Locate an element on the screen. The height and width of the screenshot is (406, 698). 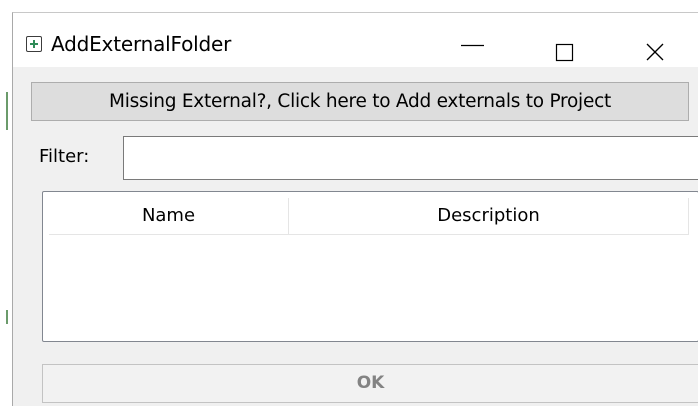
title-bar: AddExternalFolder is located at coordinates (355, 40).